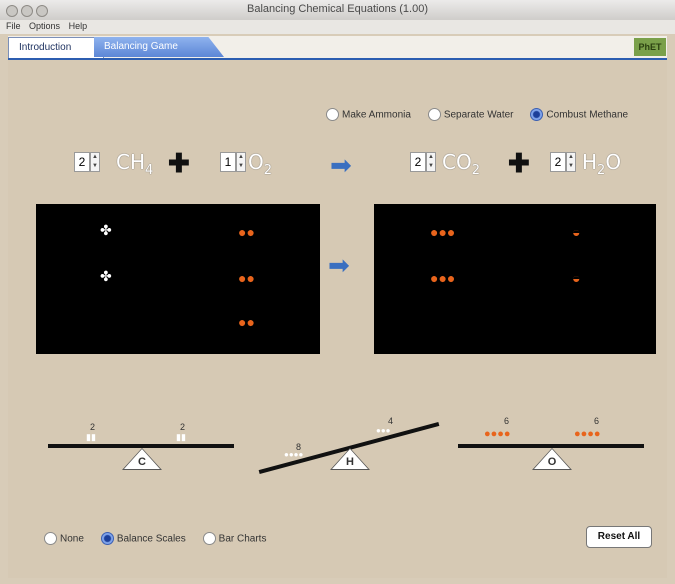 This screenshot has height=584, width=675. What do you see at coordinates (602, 164) in the screenshot?
I see `formula-h2o: H2O` at bounding box center [602, 164].